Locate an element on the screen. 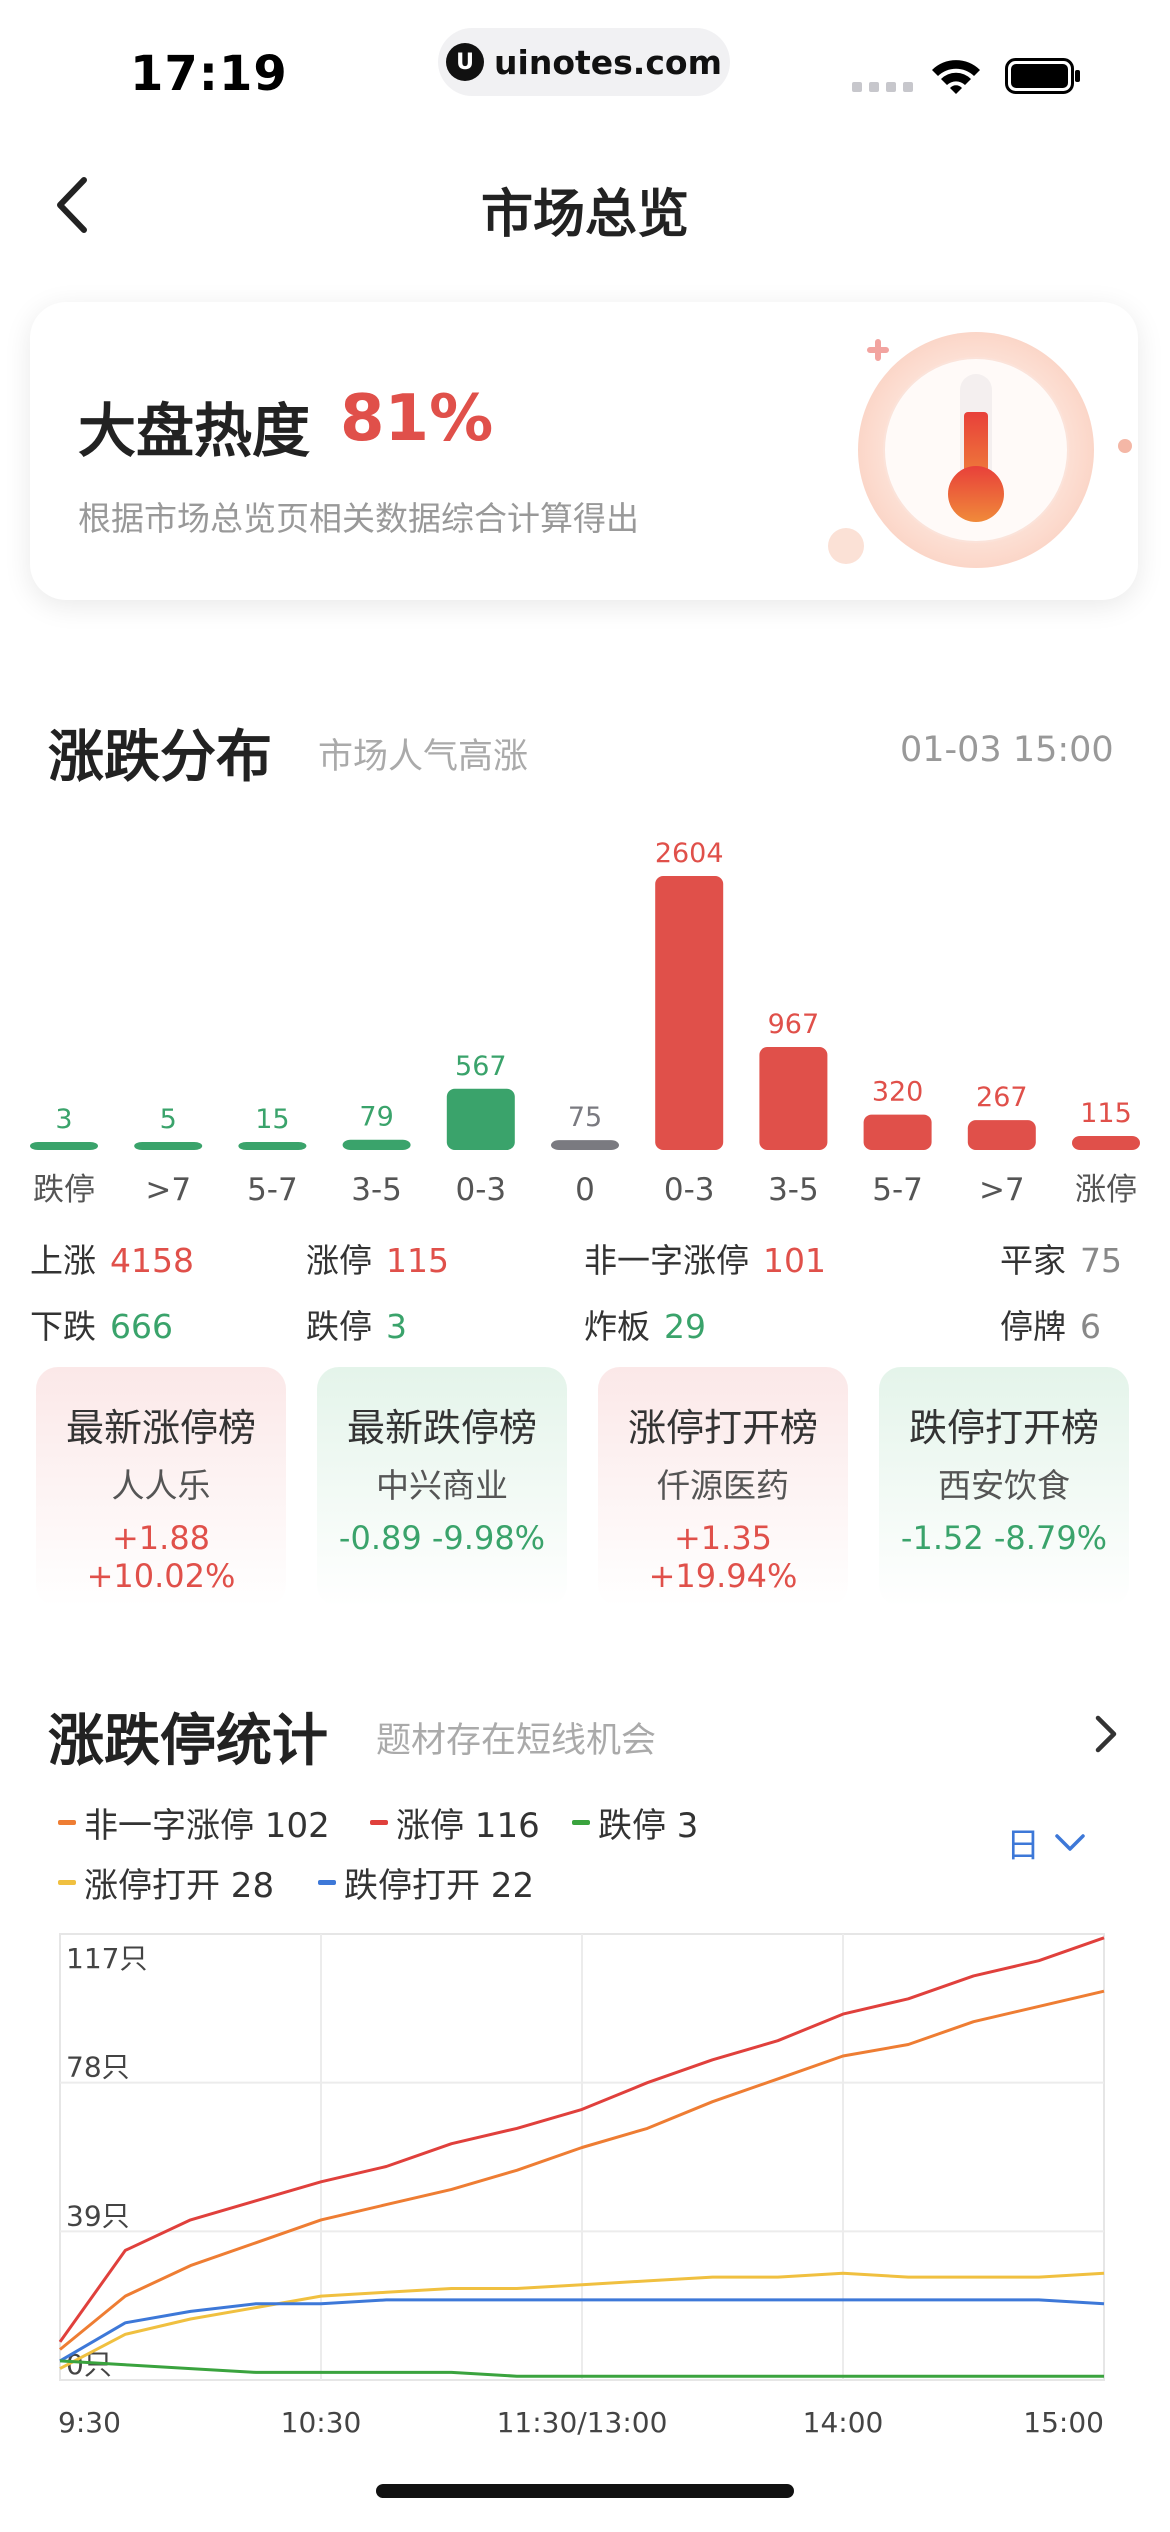  rank-card-title: 最新涨停榜 is located at coordinates (160, 1428).